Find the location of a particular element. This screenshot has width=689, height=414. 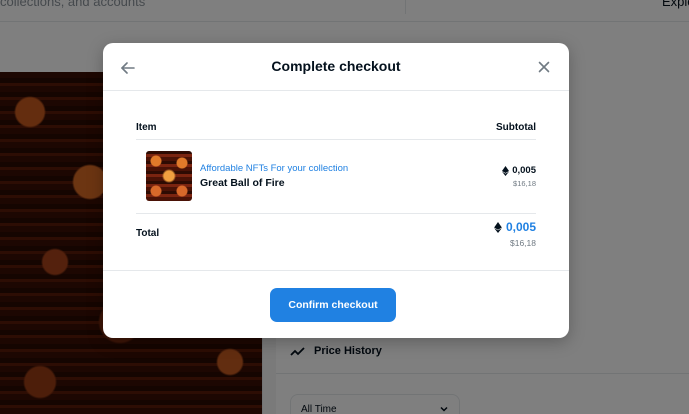

modal-title: Complete checkout is located at coordinates (336, 66).